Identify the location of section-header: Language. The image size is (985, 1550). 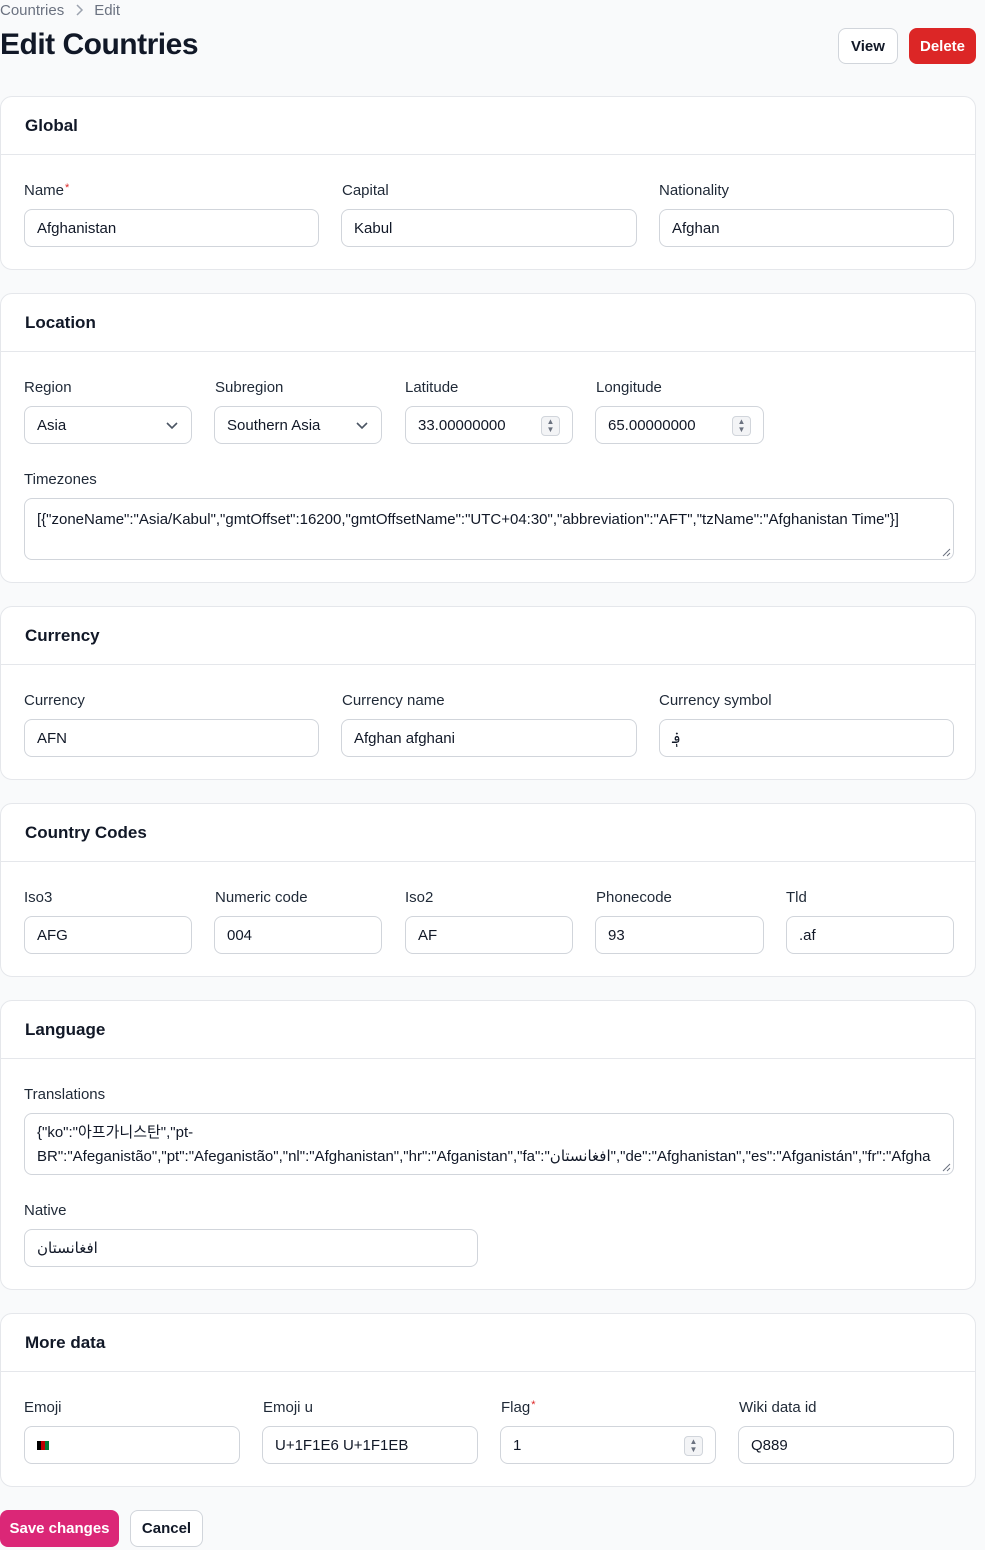
(488, 1030).